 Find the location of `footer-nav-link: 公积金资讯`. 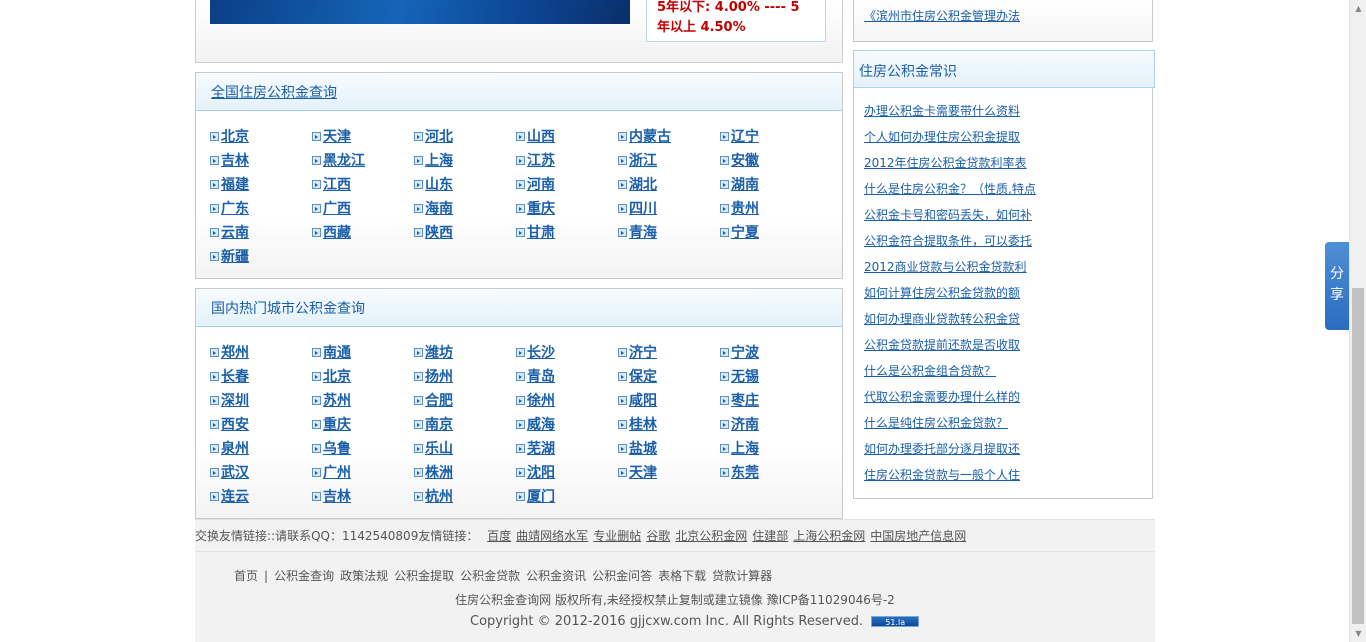

footer-nav-link: 公积金资讯 is located at coordinates (556, 576).